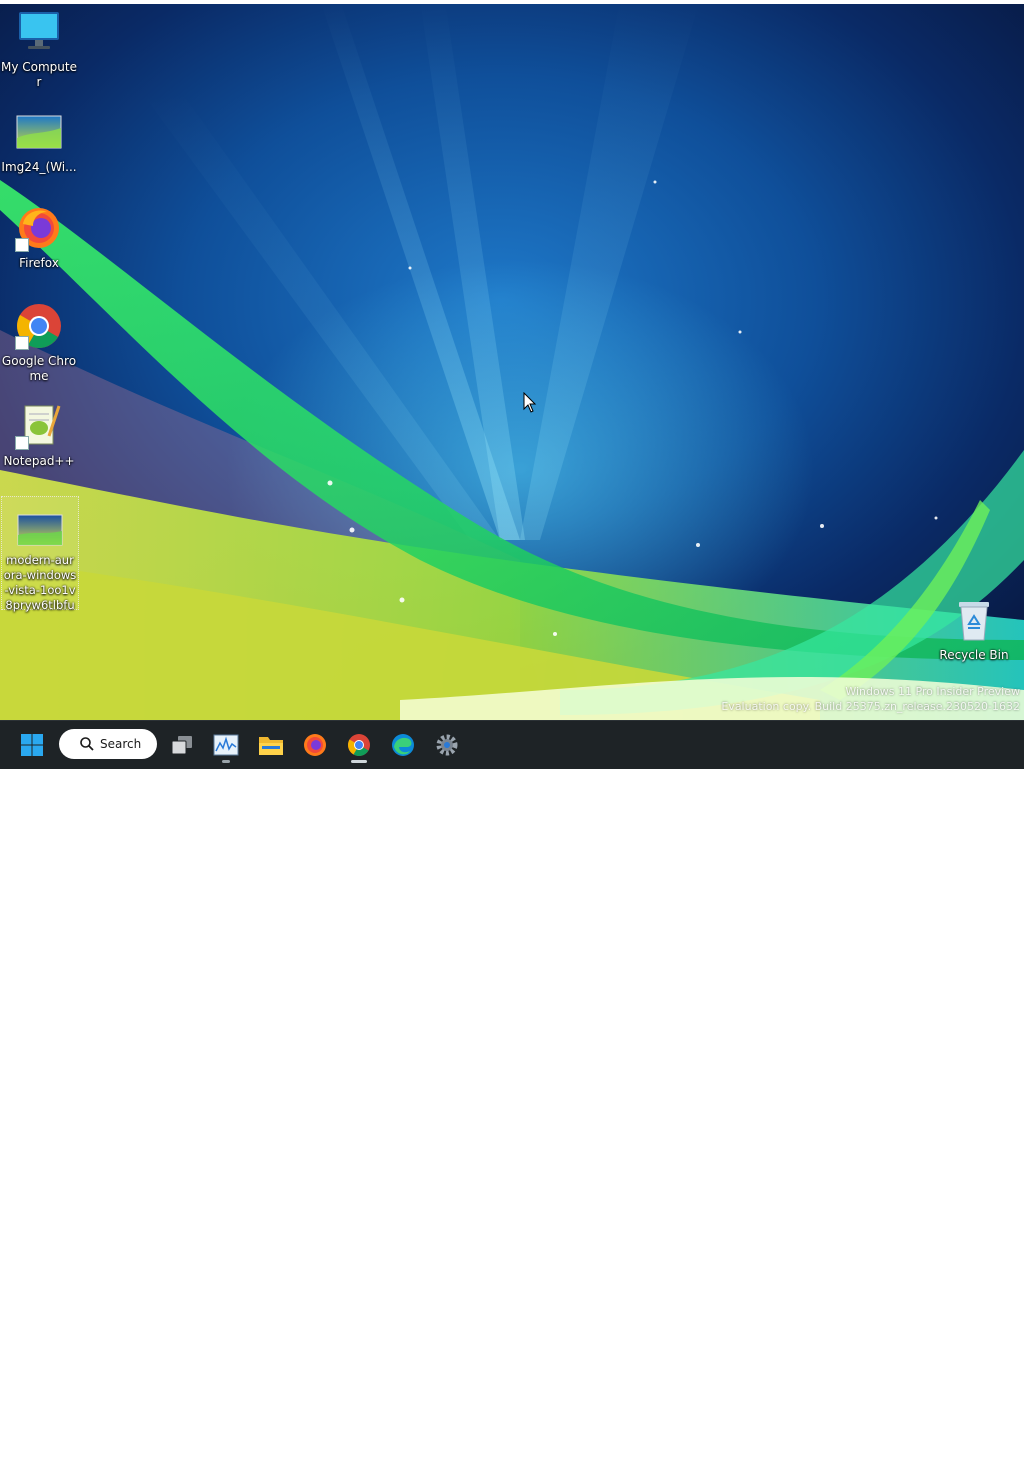  I want to click on edge-taskbar-button, so click(403, 745).